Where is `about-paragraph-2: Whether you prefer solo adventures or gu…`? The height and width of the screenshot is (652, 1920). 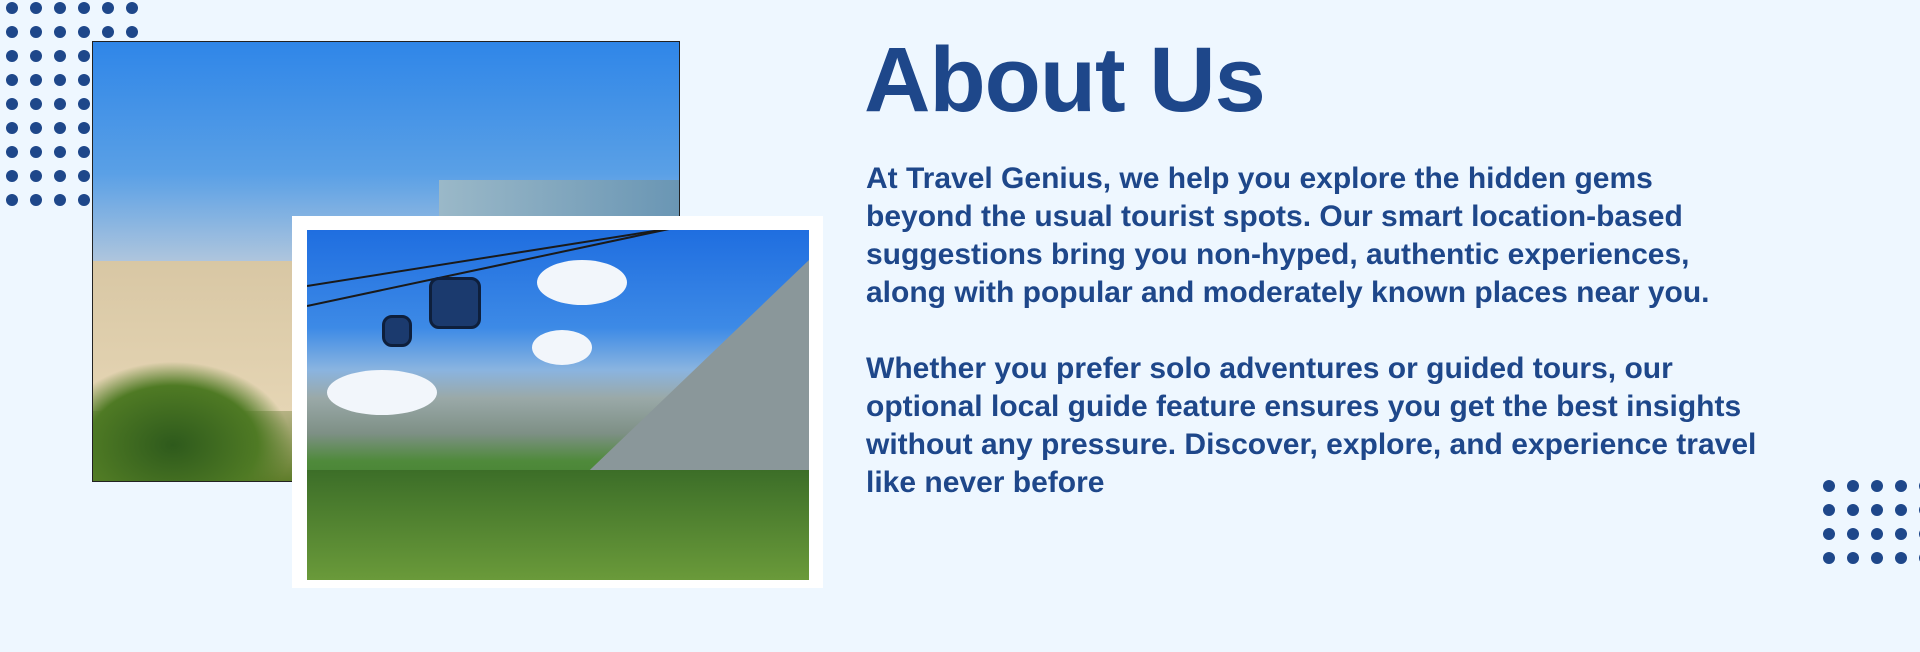
about-paragraph-2: Whether you prefer solo adventures or gu… is located at coordinates (1311, 425).